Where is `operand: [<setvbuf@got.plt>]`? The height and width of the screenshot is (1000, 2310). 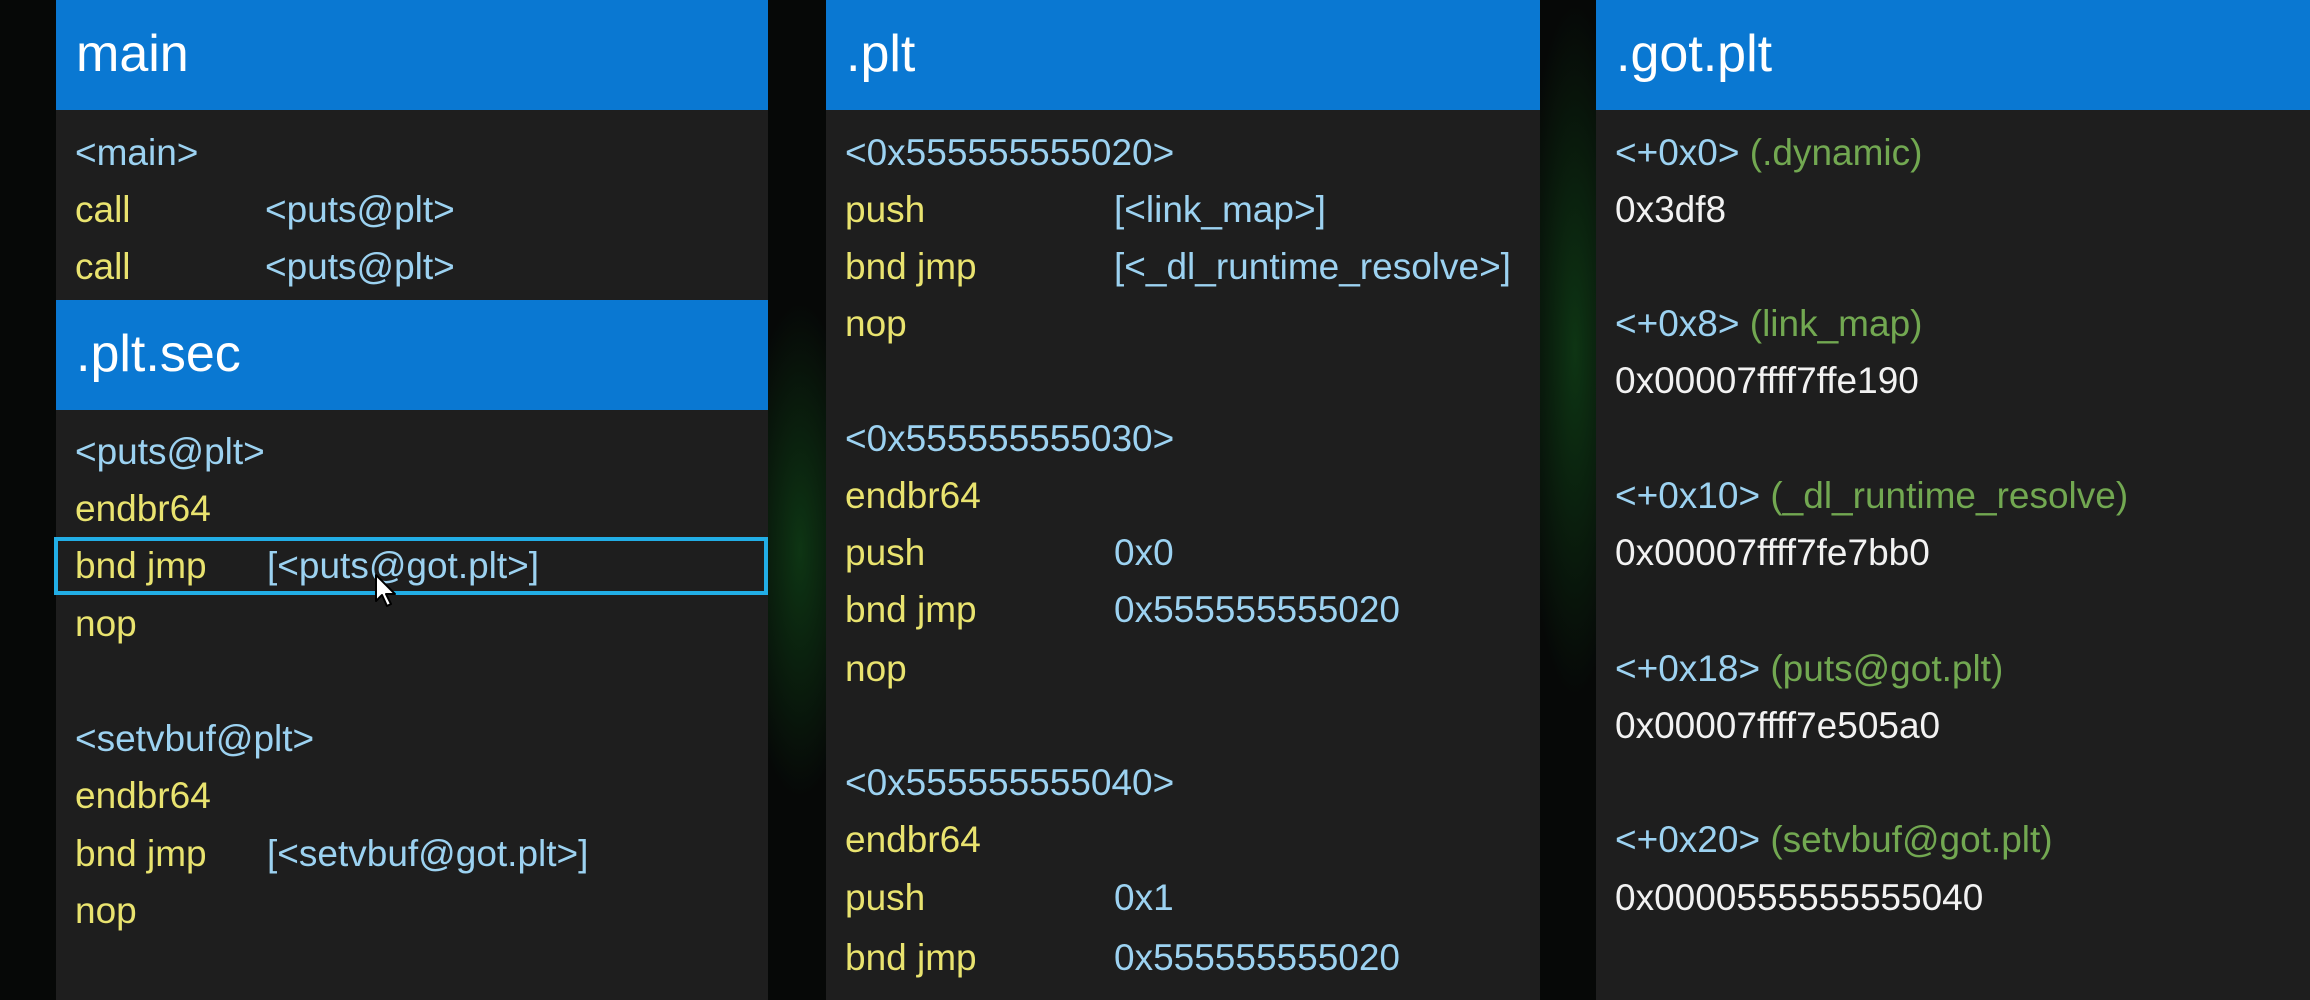 operand: [<setvbuf@got.plt>] is located at coordinates (428, 853).